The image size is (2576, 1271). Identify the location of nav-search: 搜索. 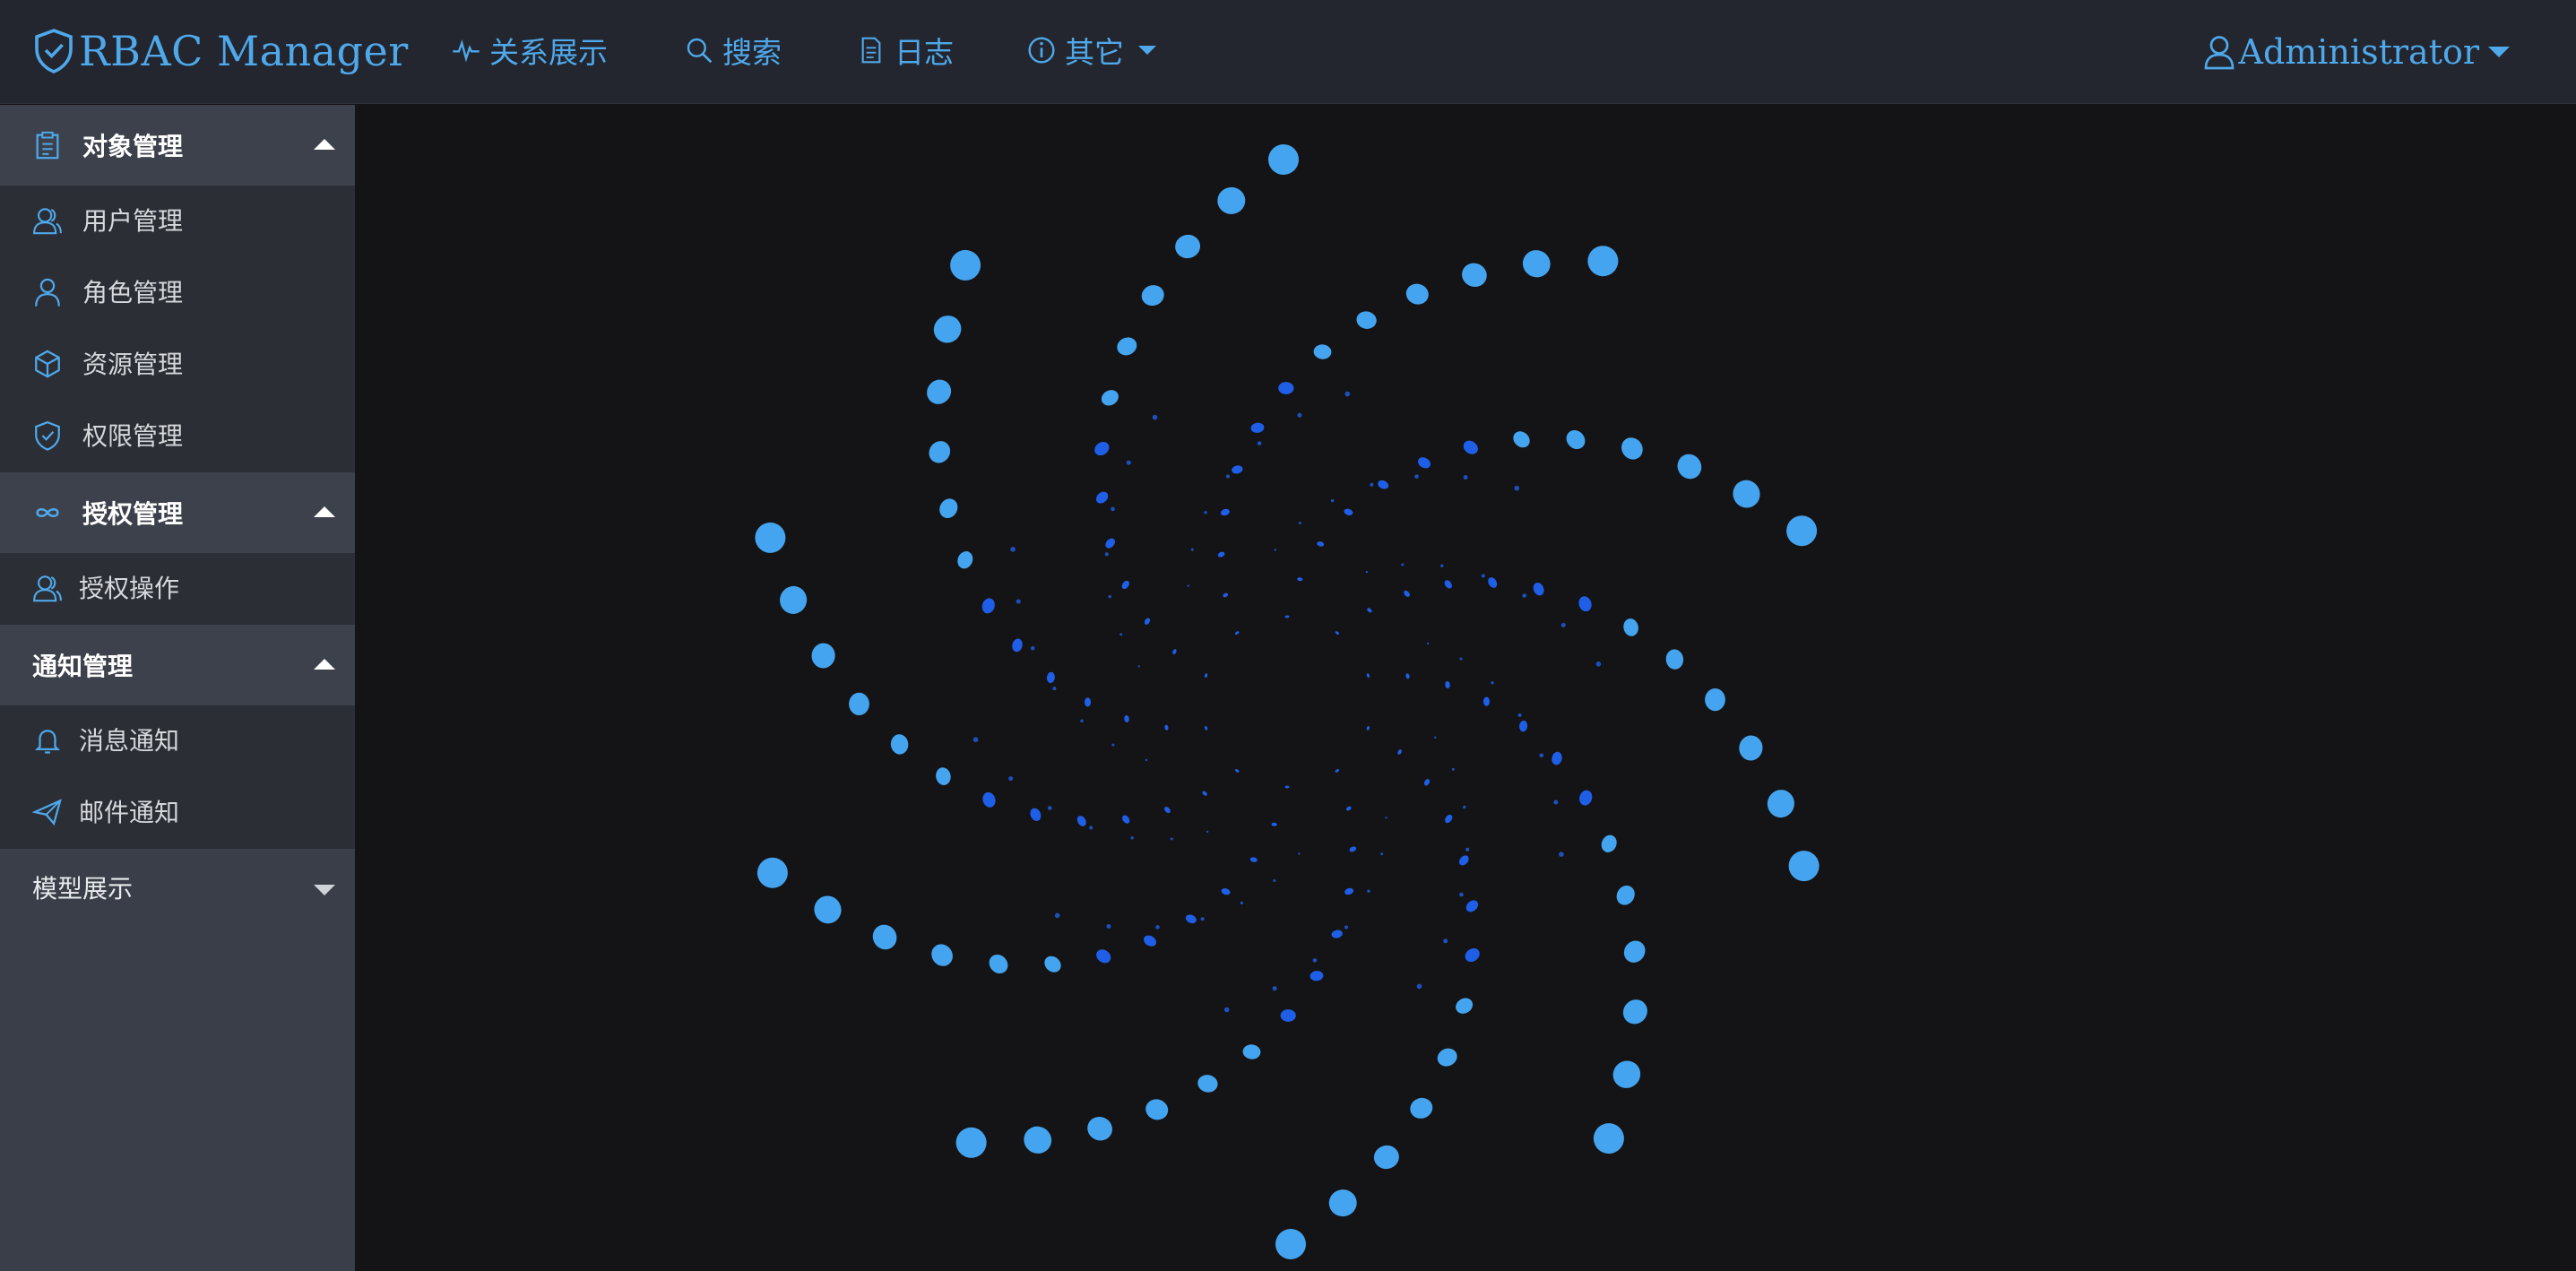
(733, 50).